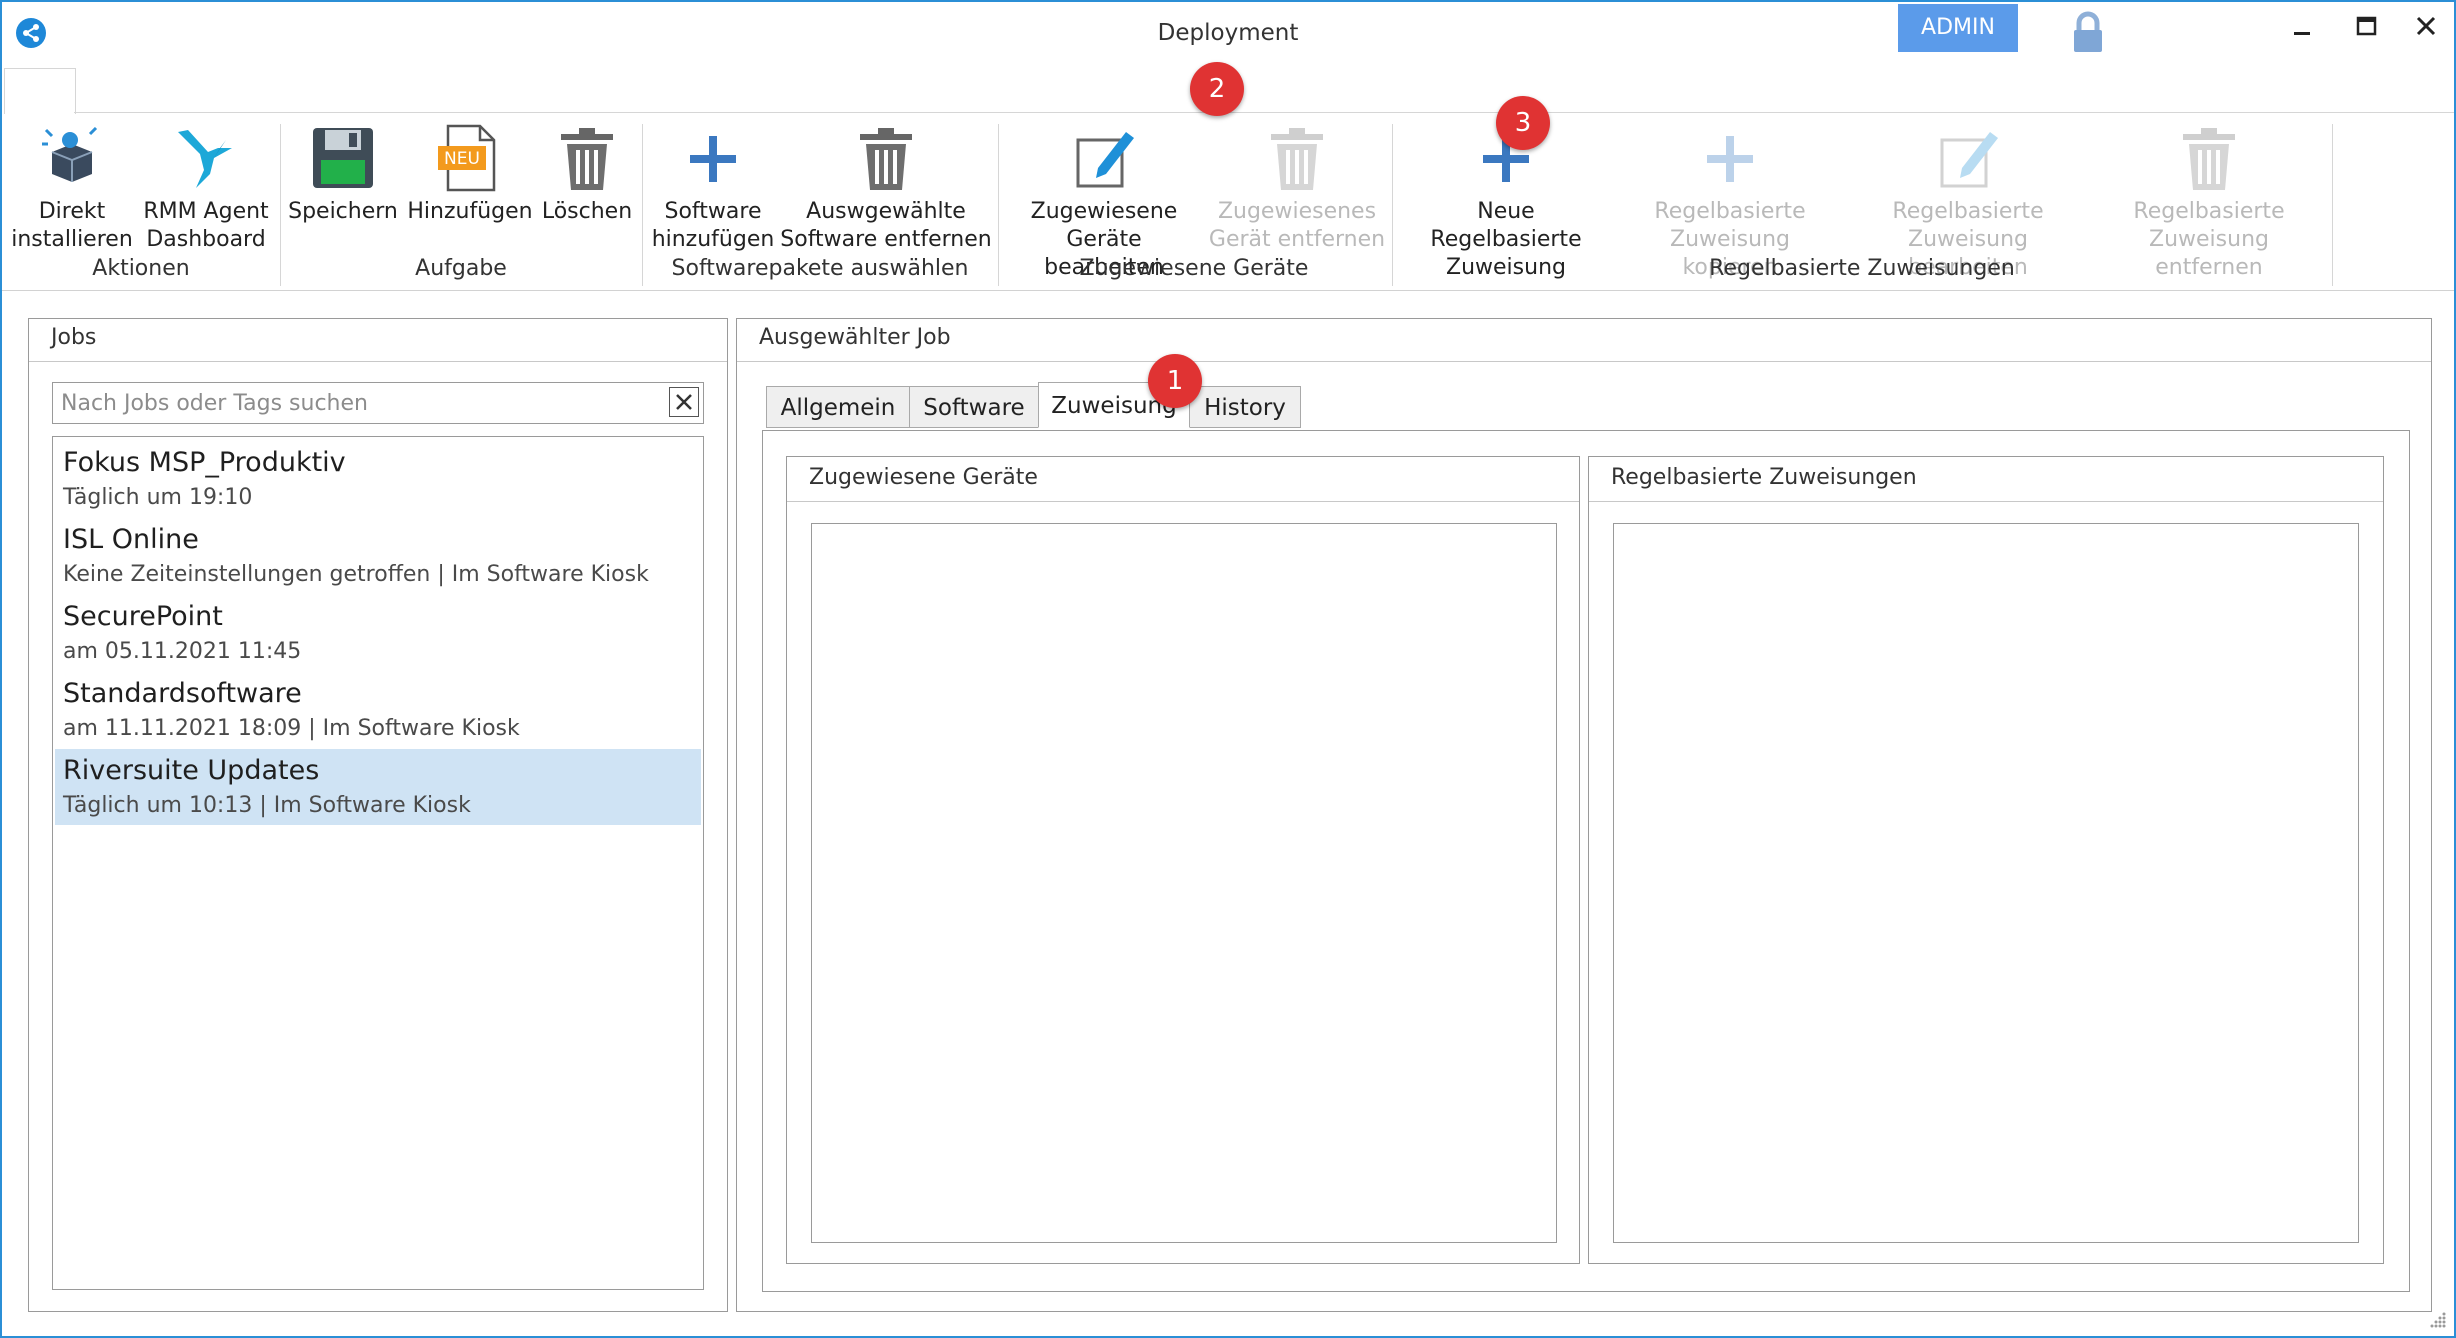 This screenshot has width=2456, height=1338. Describe the element at coordinates (684, 402) in the screenshot. I see `clear-search-icon` at that location.